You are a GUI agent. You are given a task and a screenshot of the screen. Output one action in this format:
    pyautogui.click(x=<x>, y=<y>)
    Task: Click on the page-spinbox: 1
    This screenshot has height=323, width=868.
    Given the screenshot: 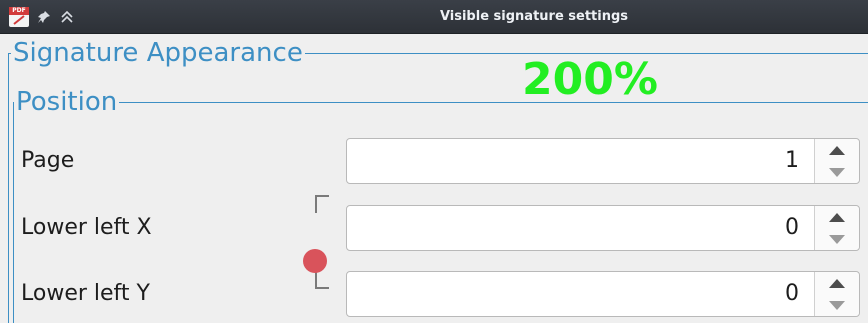 What is the action you would take?
    pyautogui.click(x=603, y=161)
    